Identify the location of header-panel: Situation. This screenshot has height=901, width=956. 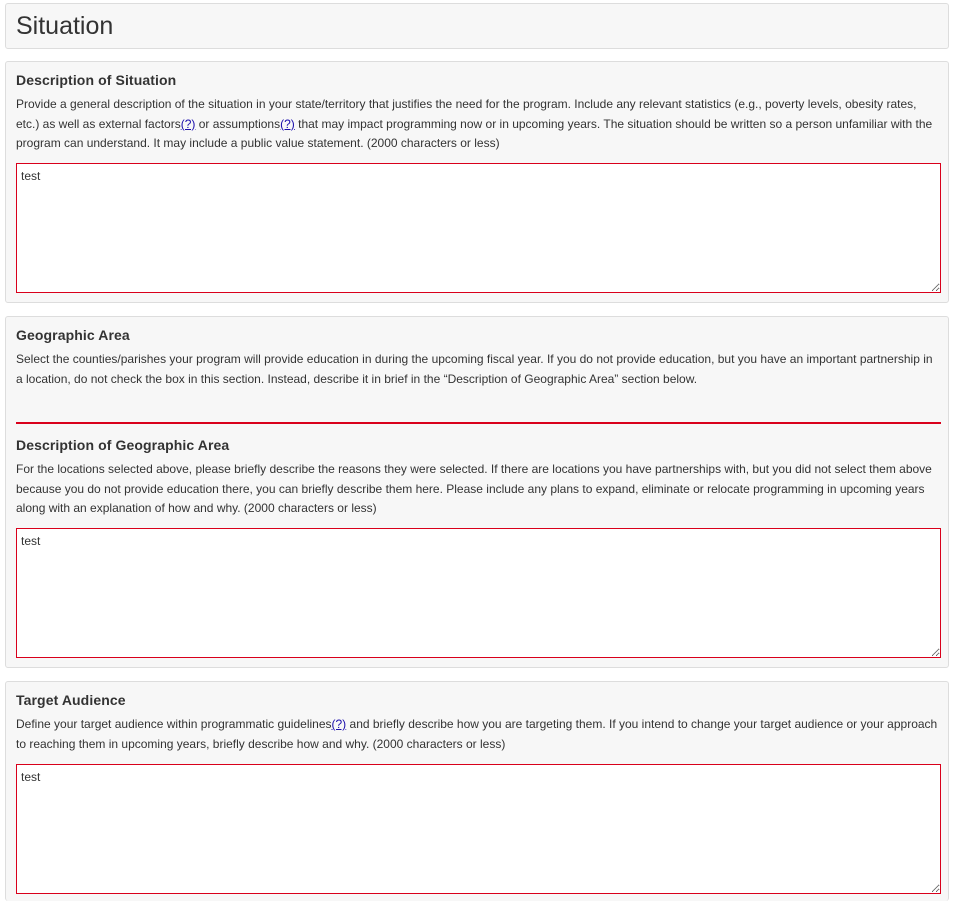
(477, 26).